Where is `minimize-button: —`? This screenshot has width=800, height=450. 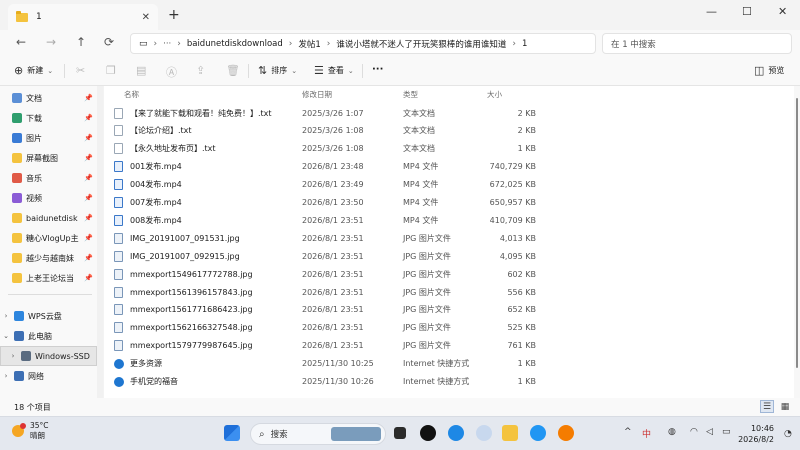
minimize-button: — is located at coordinates (711, 11).